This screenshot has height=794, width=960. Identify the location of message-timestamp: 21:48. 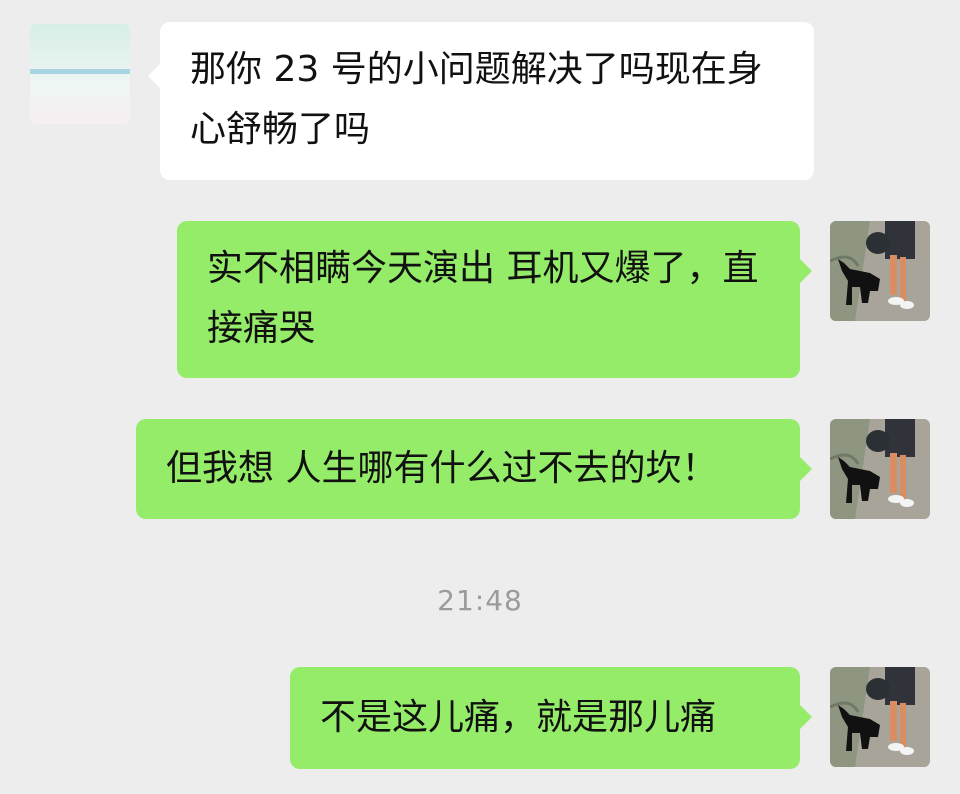
(480, 600).